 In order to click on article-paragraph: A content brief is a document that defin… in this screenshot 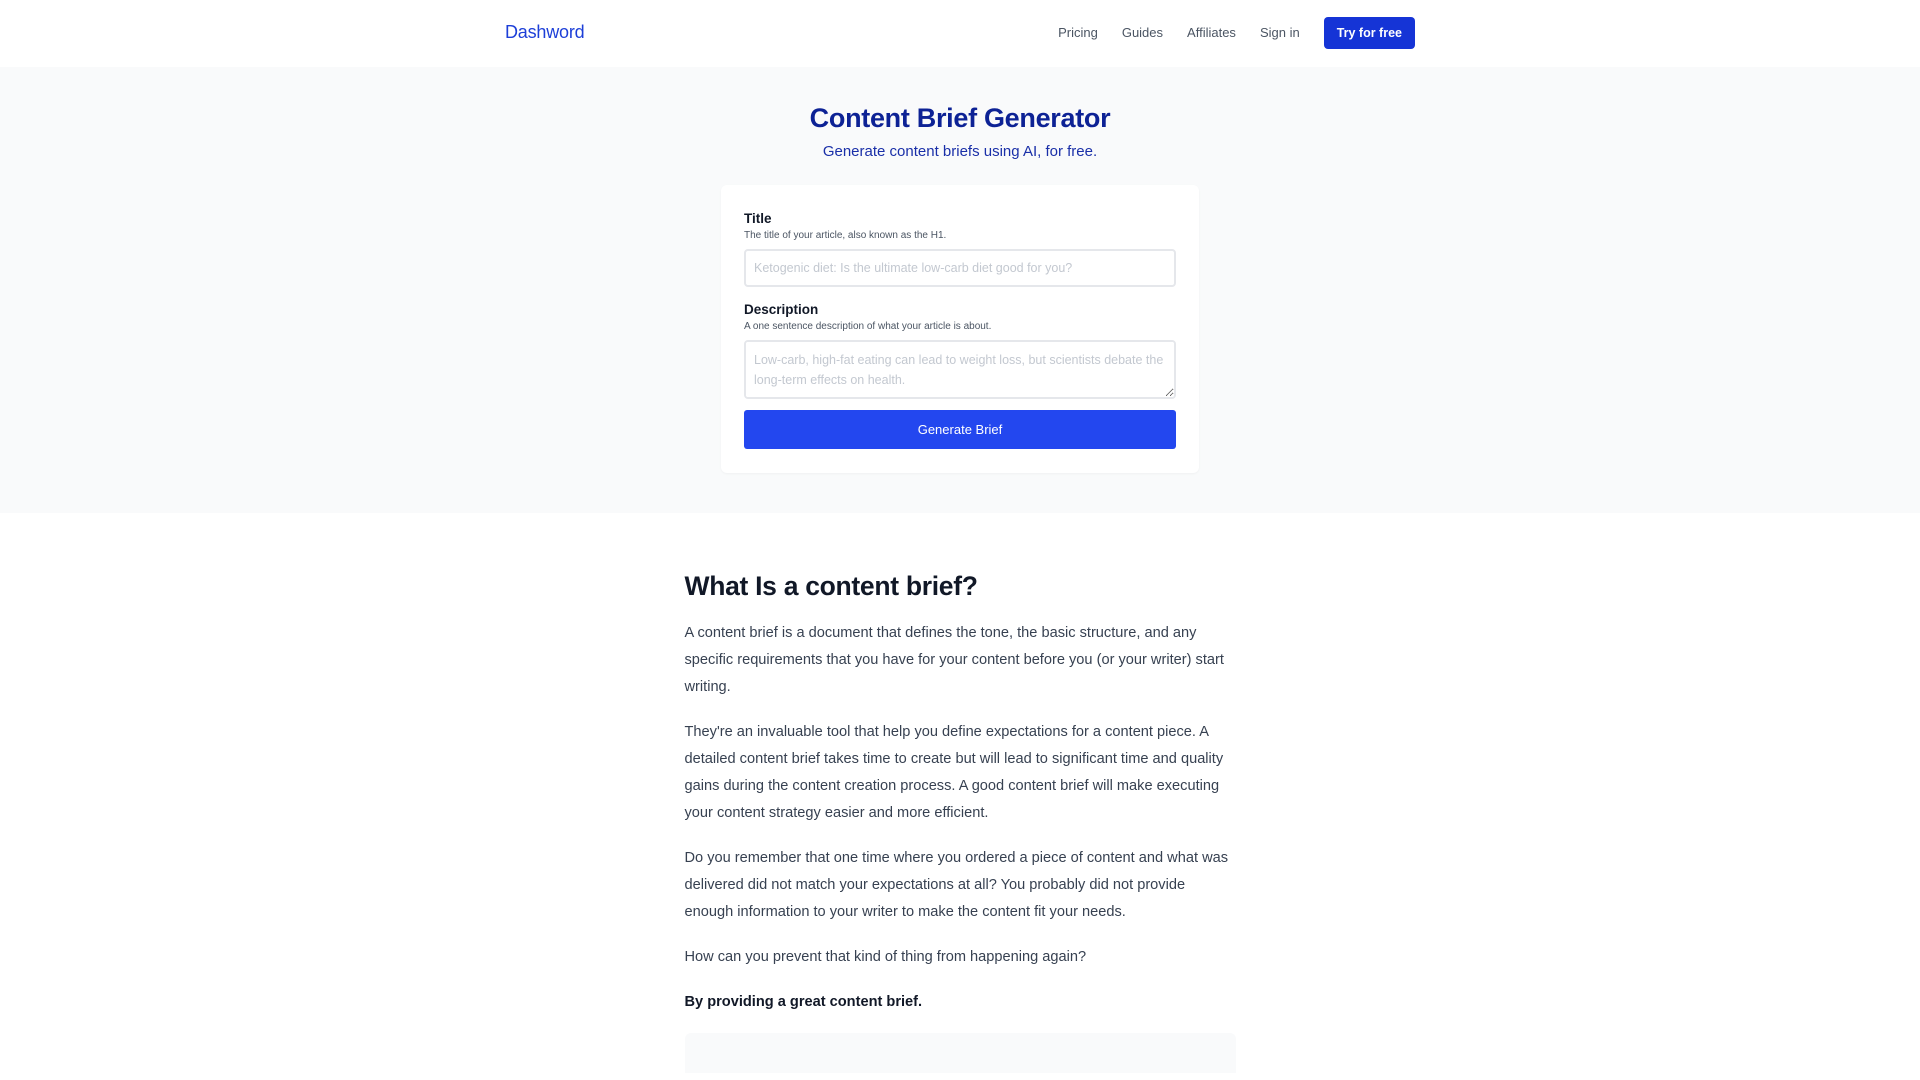, I will do `click(954, 660)`.